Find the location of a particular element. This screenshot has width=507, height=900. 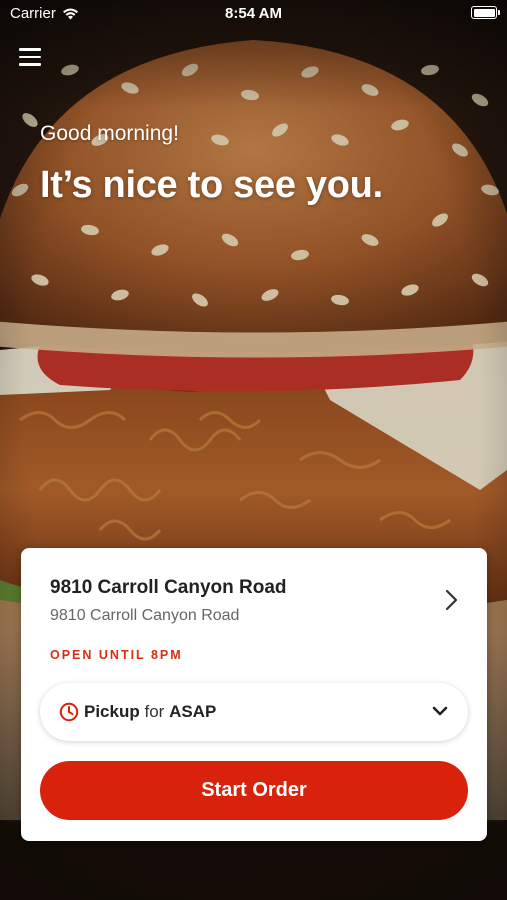

status-time: 8:54 AM is located at coordinates (253, 13).